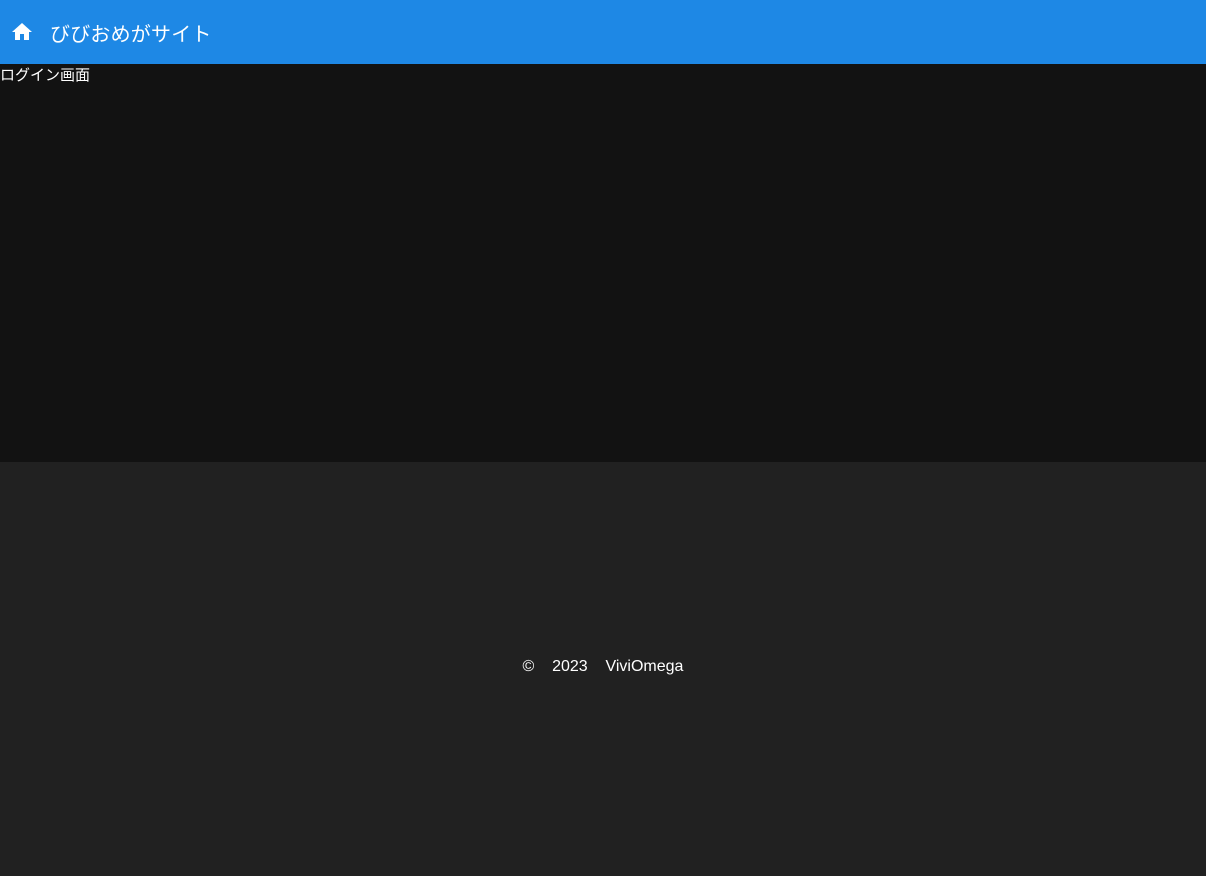 The width and height of the screenshot is (1206, 876). I want to click on footer-copyright: © 2023 ViviOmega, so click(603, 667).